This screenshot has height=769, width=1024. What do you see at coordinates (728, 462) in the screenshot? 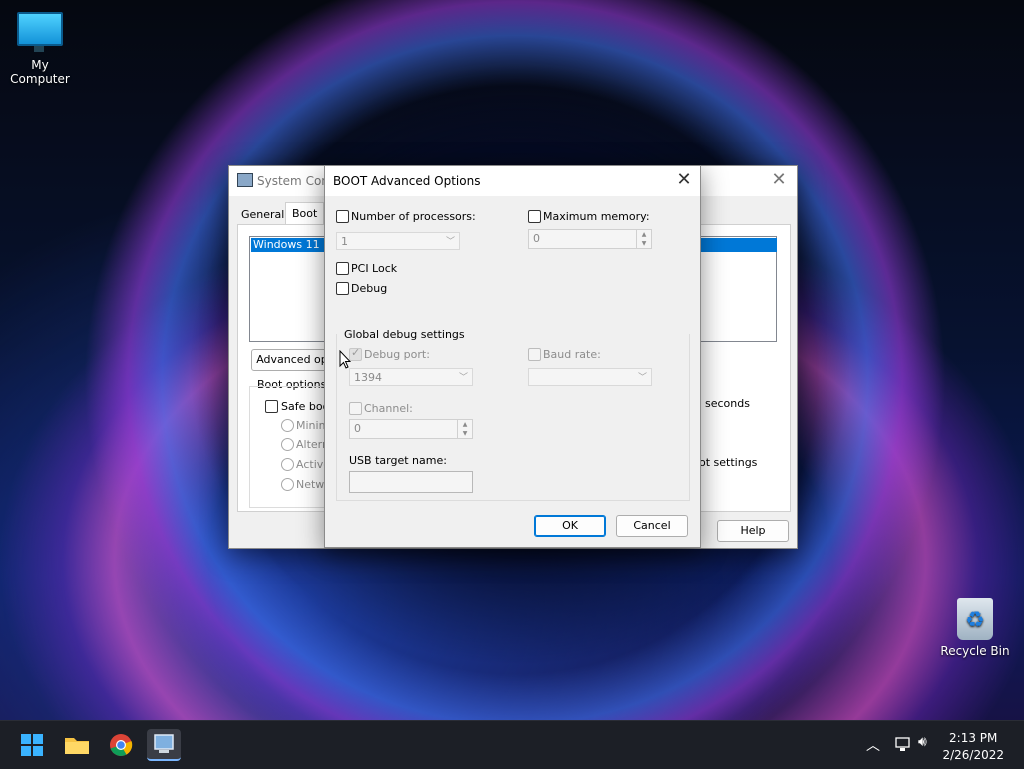
I see `boot-settings-label: ot settings` at bounding box center [728, 462].